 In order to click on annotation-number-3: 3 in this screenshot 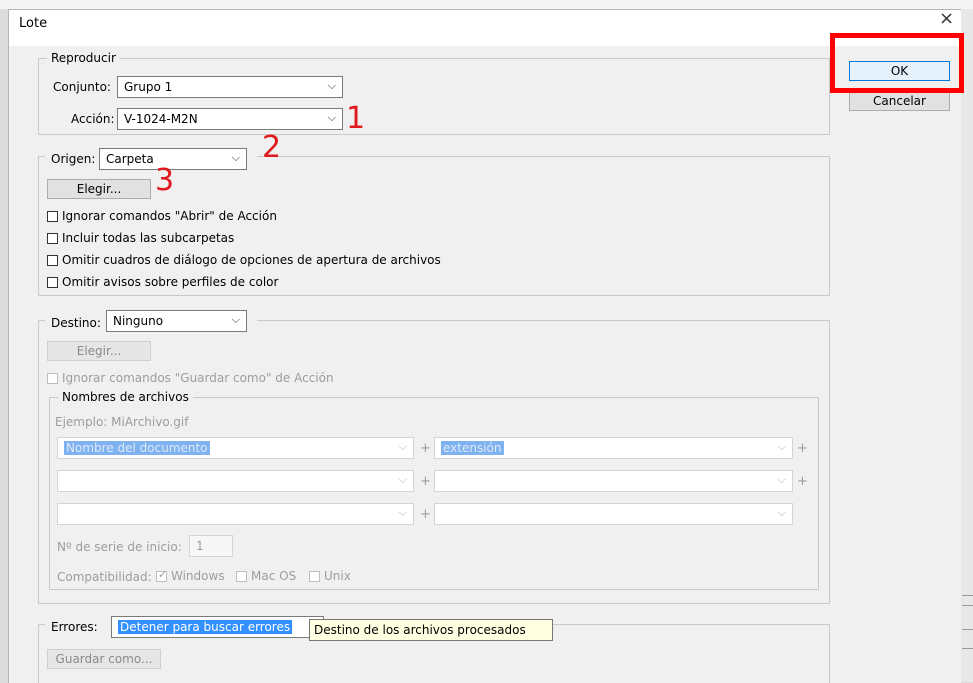, I will do `click(165, 180)`.